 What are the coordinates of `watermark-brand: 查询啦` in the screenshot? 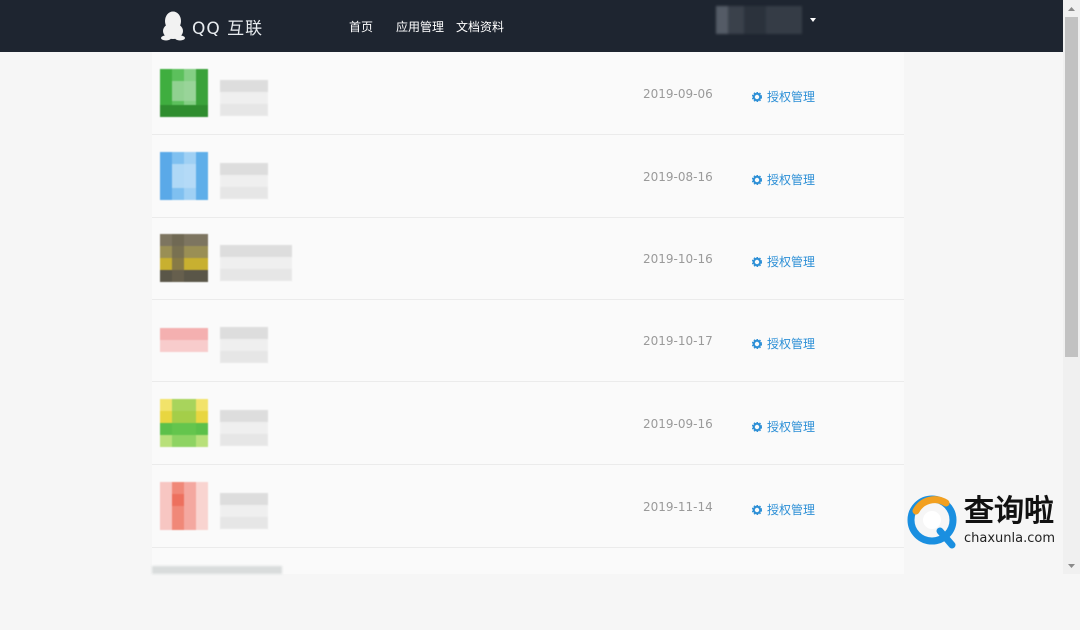 It's located at (1009, 511).